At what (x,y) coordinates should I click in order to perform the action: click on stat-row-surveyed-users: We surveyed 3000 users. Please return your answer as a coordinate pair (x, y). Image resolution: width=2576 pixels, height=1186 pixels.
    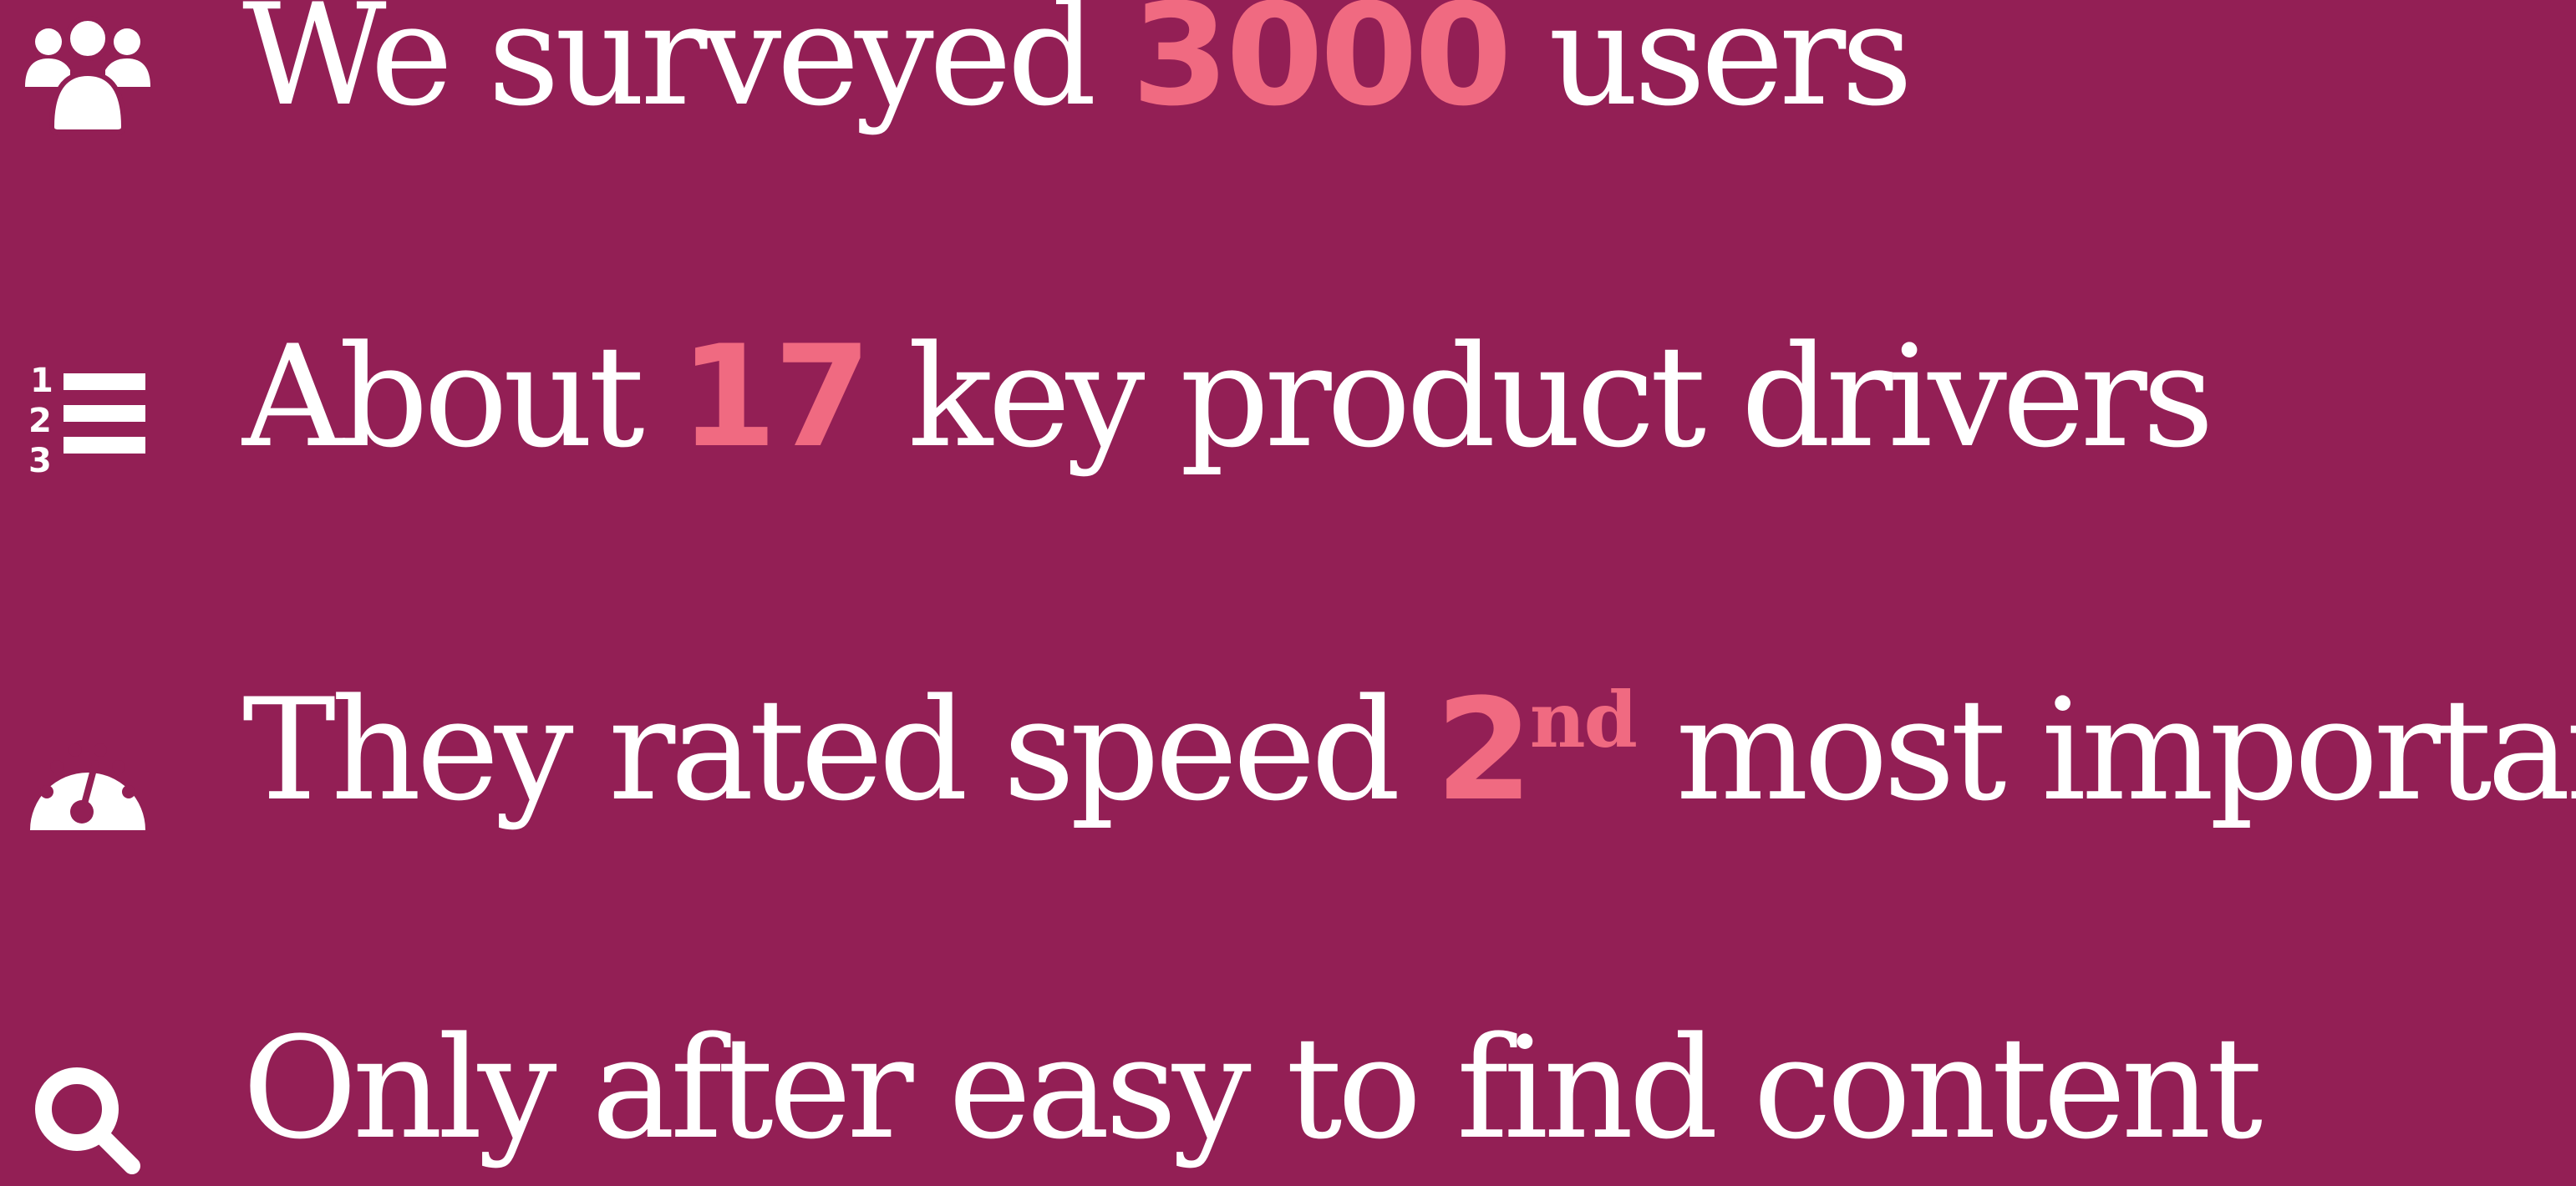
    Looking at the image, I should click on (1288, 84).